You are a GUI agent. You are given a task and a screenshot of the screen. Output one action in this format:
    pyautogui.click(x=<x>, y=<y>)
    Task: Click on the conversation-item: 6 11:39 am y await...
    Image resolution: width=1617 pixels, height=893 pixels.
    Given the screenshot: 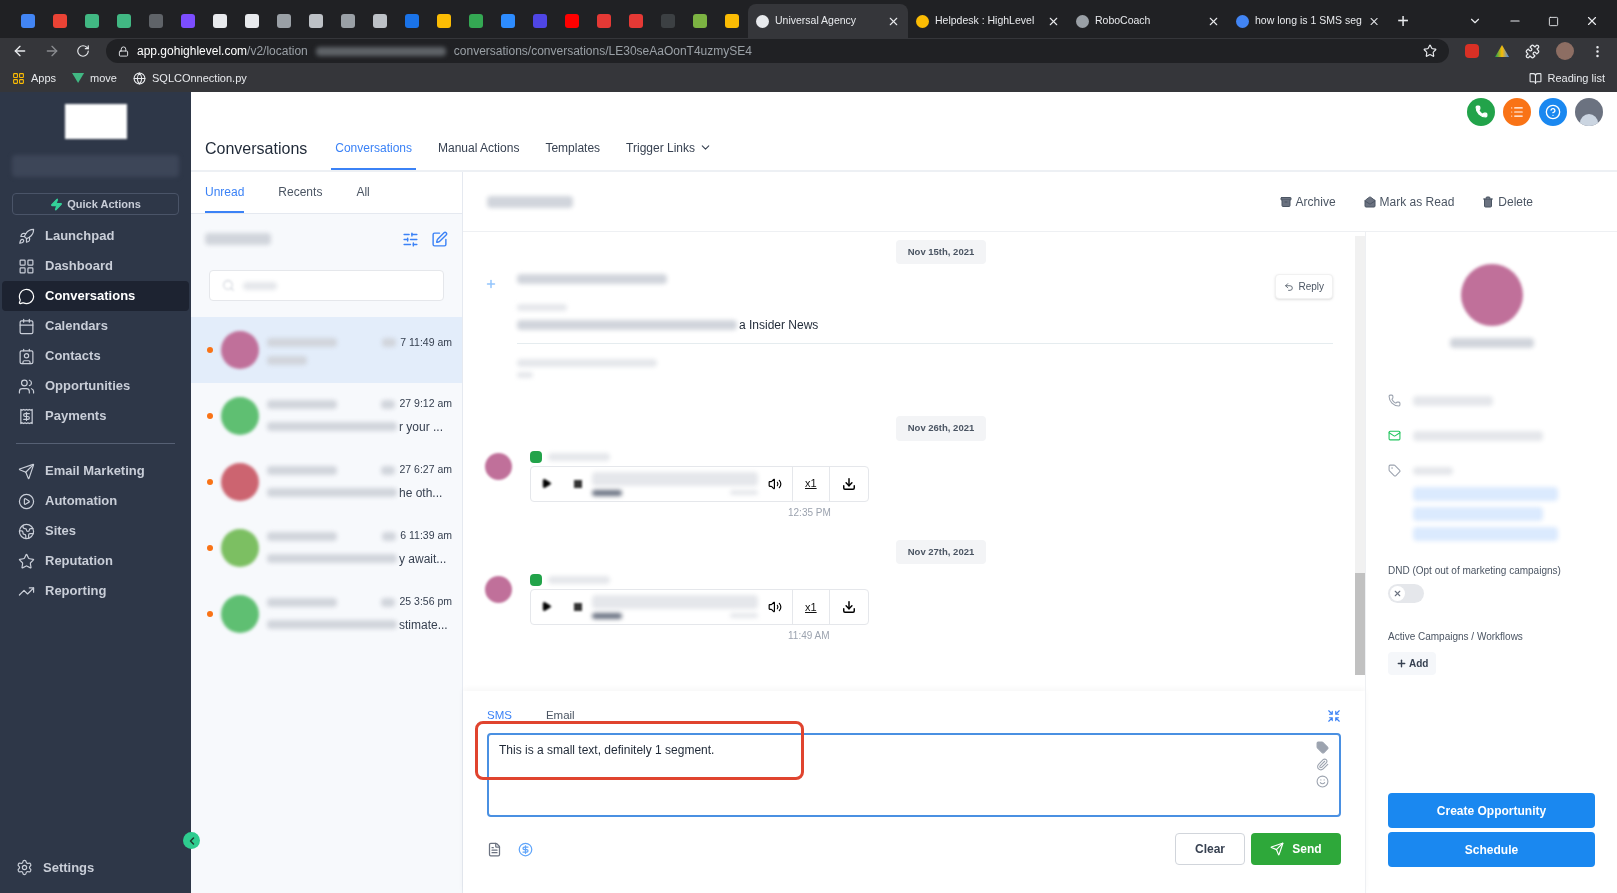 What is the action you would take?
    pyautogui.click(x=326, y=548)
    